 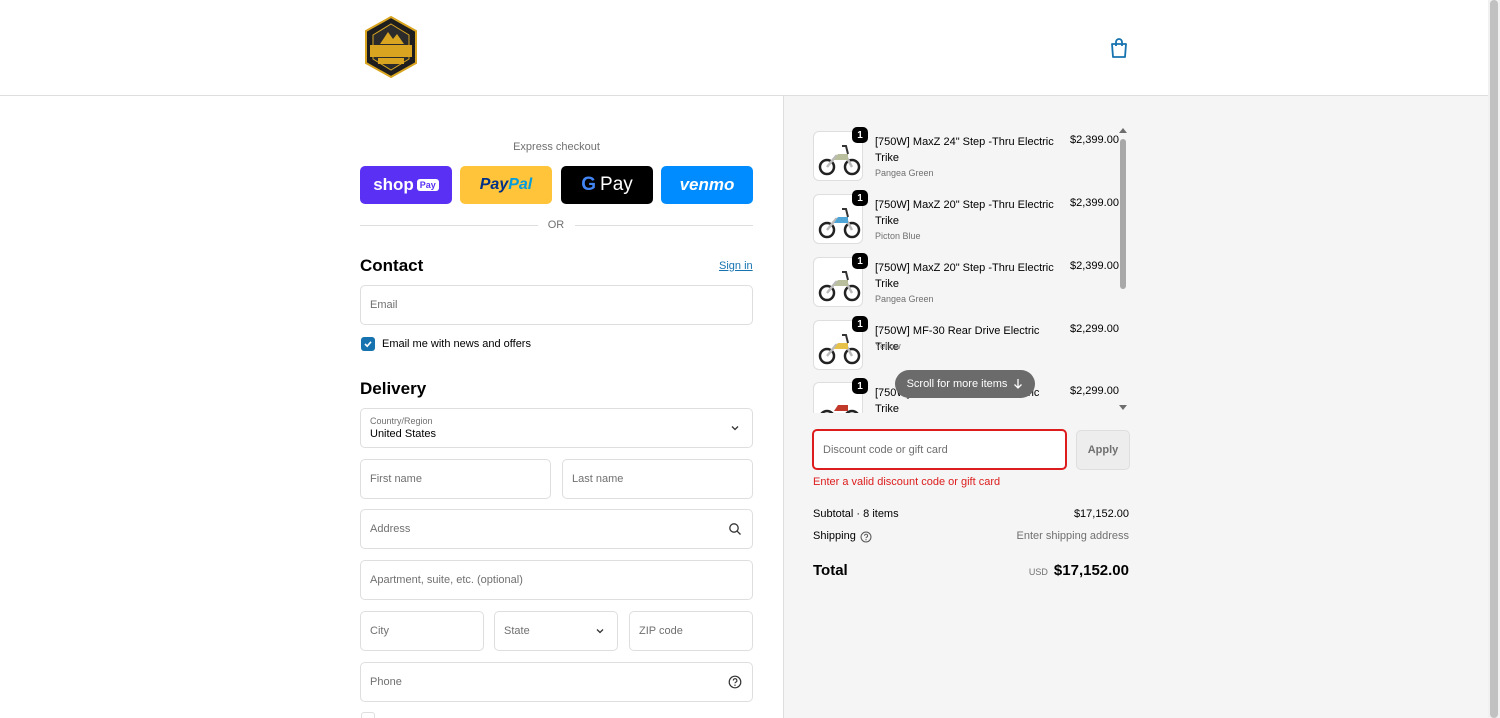 I want to click on shop-pay-text: shop, so click(x=393, y=184).